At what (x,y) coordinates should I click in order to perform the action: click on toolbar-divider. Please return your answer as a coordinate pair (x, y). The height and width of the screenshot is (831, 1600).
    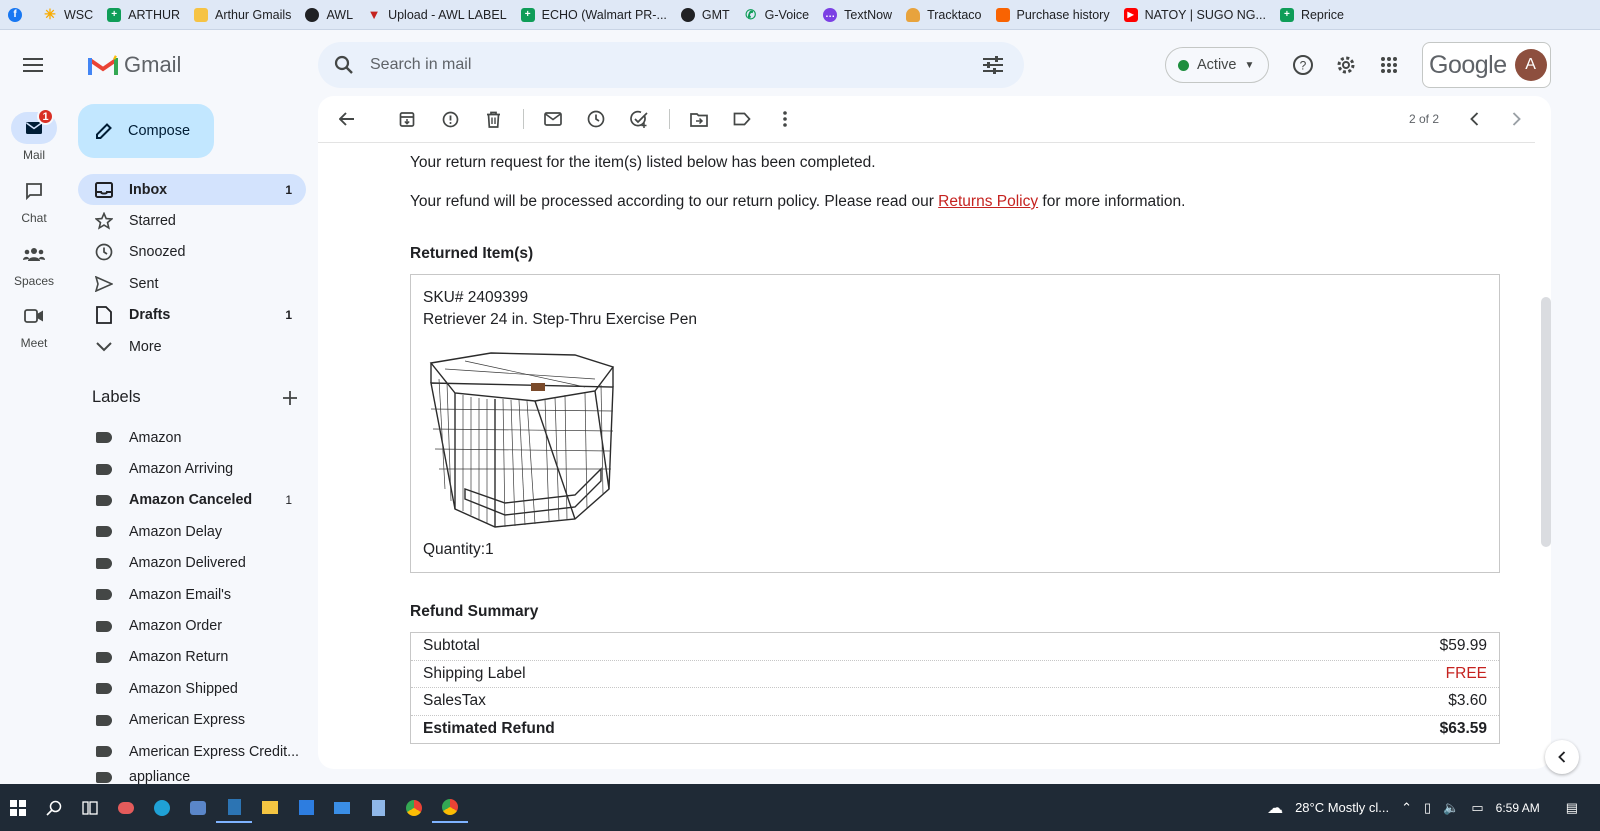
    Looking at the image, I should click on (669, 119).